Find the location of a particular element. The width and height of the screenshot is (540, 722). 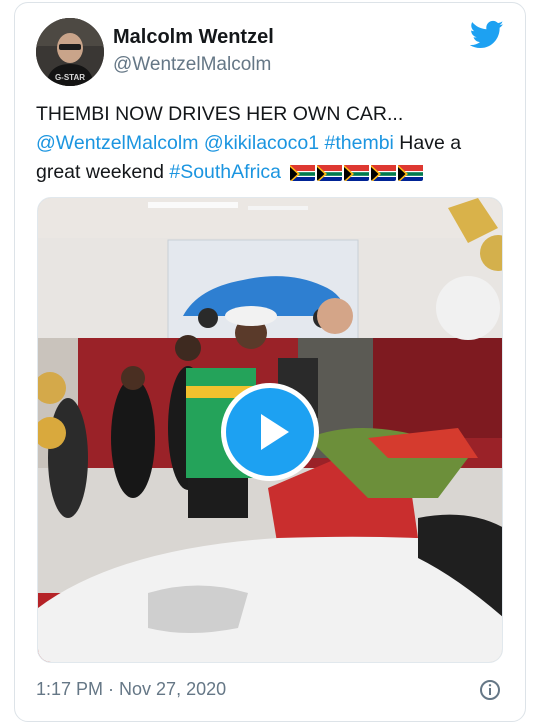

tweet-text-fragment: Have a is located at coordinates (427, 143).